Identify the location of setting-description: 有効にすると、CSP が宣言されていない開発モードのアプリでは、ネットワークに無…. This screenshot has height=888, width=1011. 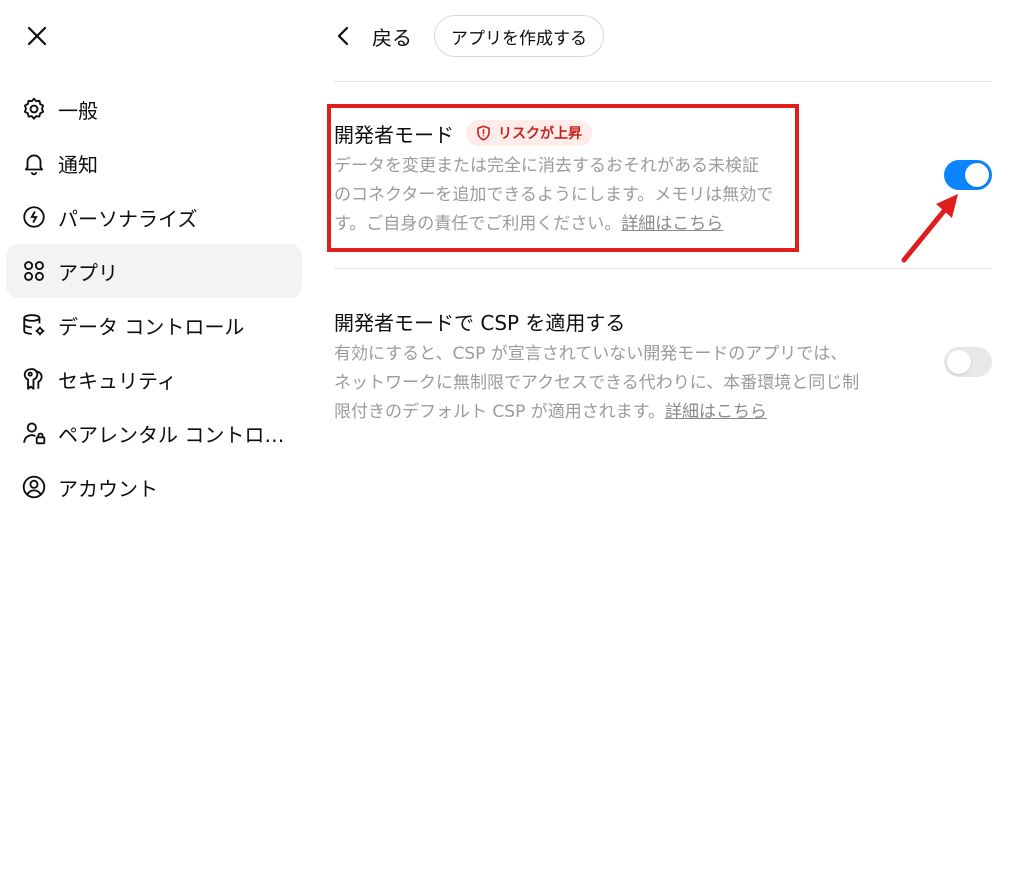
(599, 383).